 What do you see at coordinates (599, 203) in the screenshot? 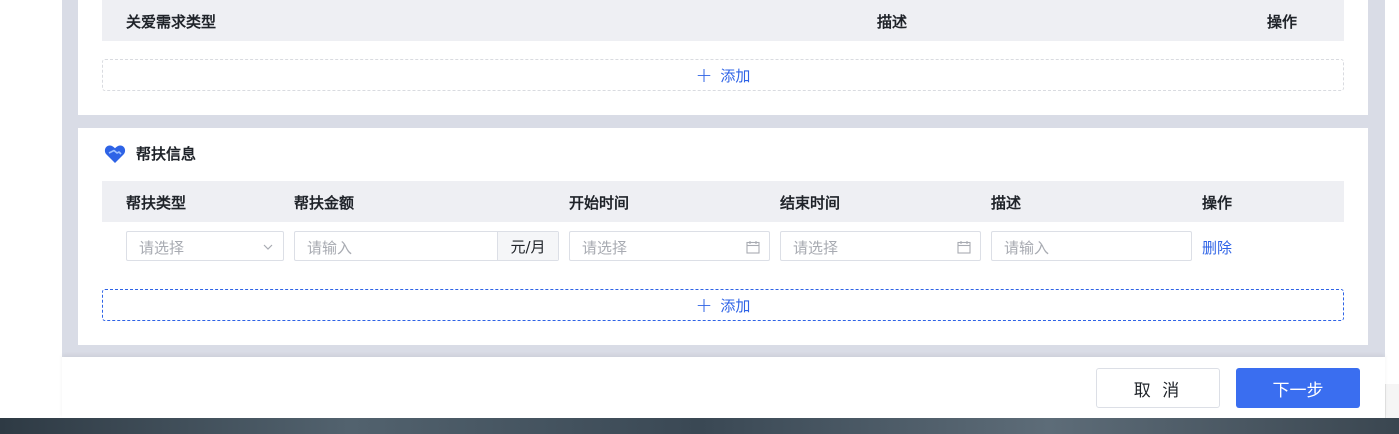
I see `header-start-time: 开始时间` at bounding box center [599, 203].